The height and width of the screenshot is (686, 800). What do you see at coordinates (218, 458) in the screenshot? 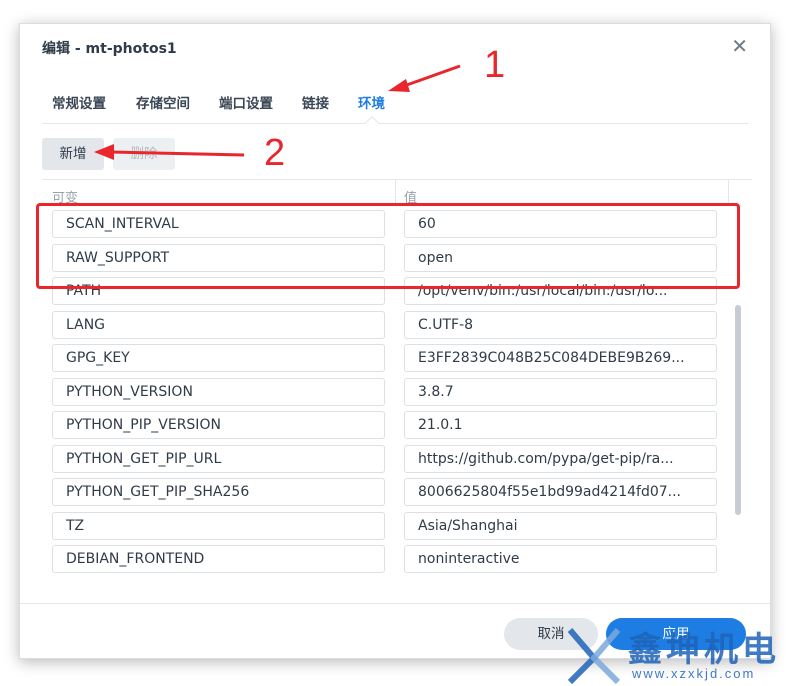
I see `variable-name-field: PYTHON_GET_PIP_URL` at bounding box center [218, 458].